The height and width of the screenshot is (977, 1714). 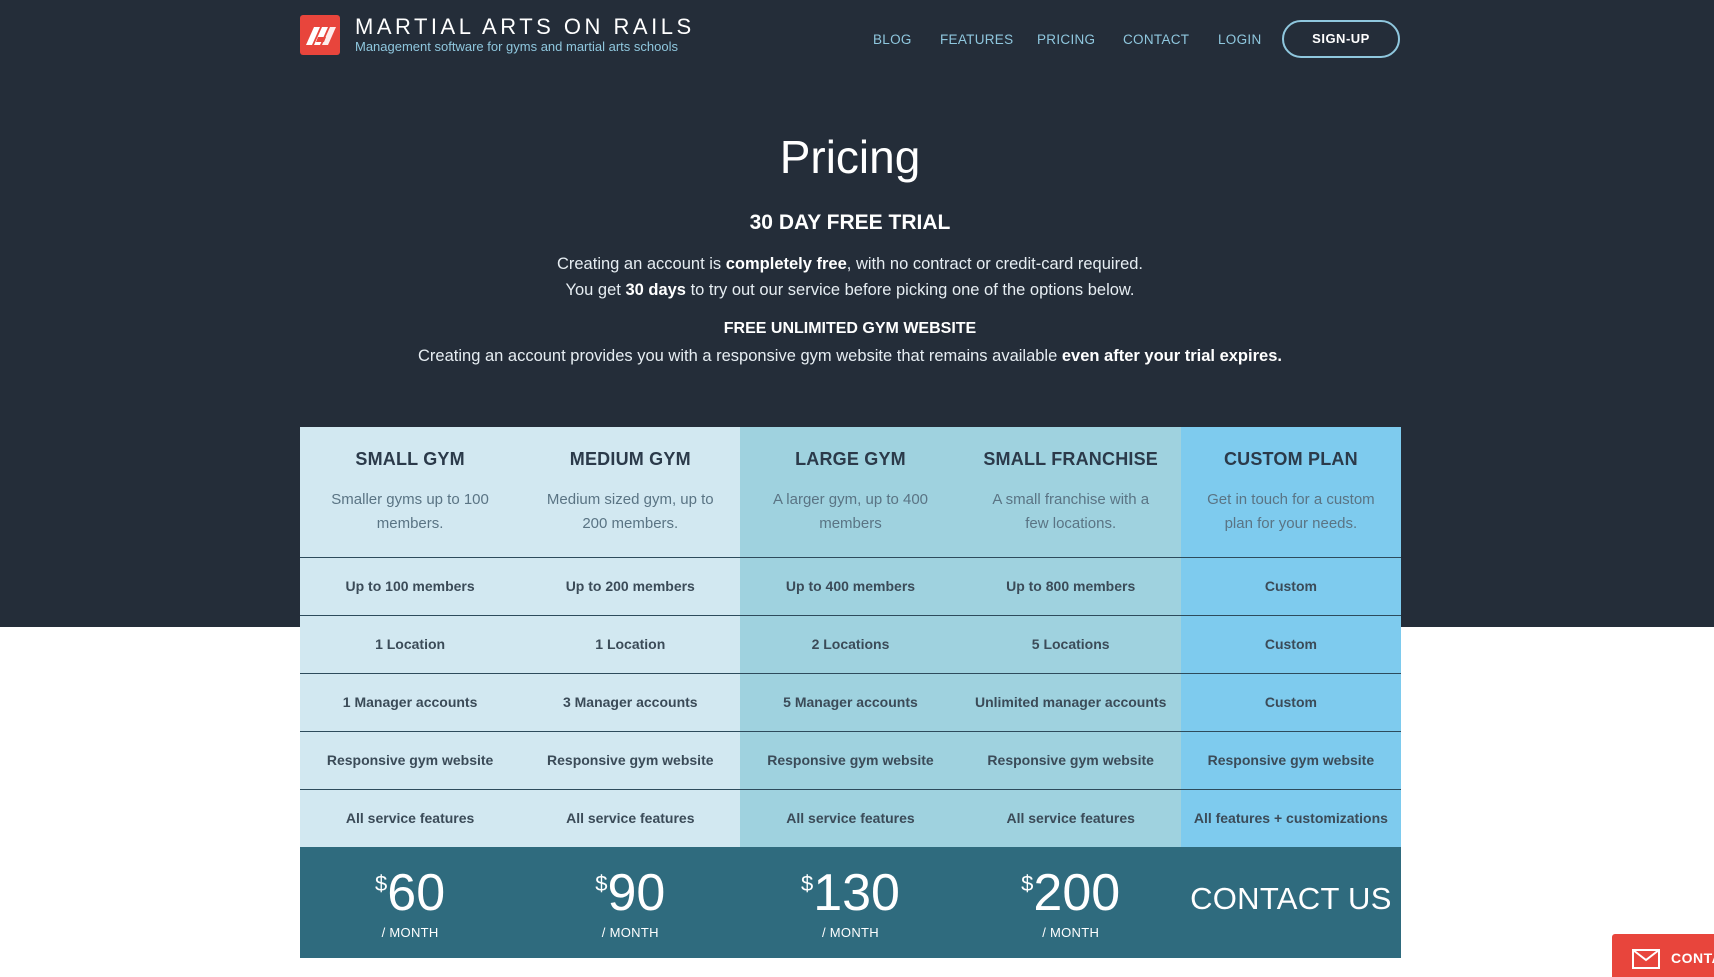 I want to click on plan-feature: 3 Manager accounts, so click(x=630, y=702).